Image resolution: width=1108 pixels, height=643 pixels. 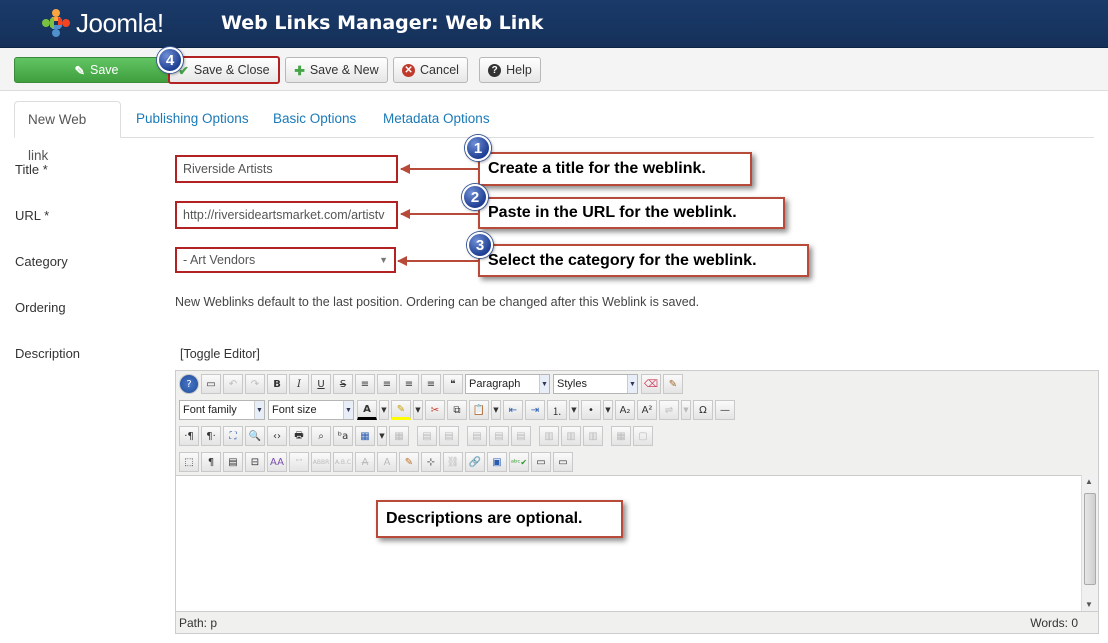 What do you see at coordinates (299, 462) in the screenshot?
I see `cite-icon: “”` at bounding box center [299, 462].